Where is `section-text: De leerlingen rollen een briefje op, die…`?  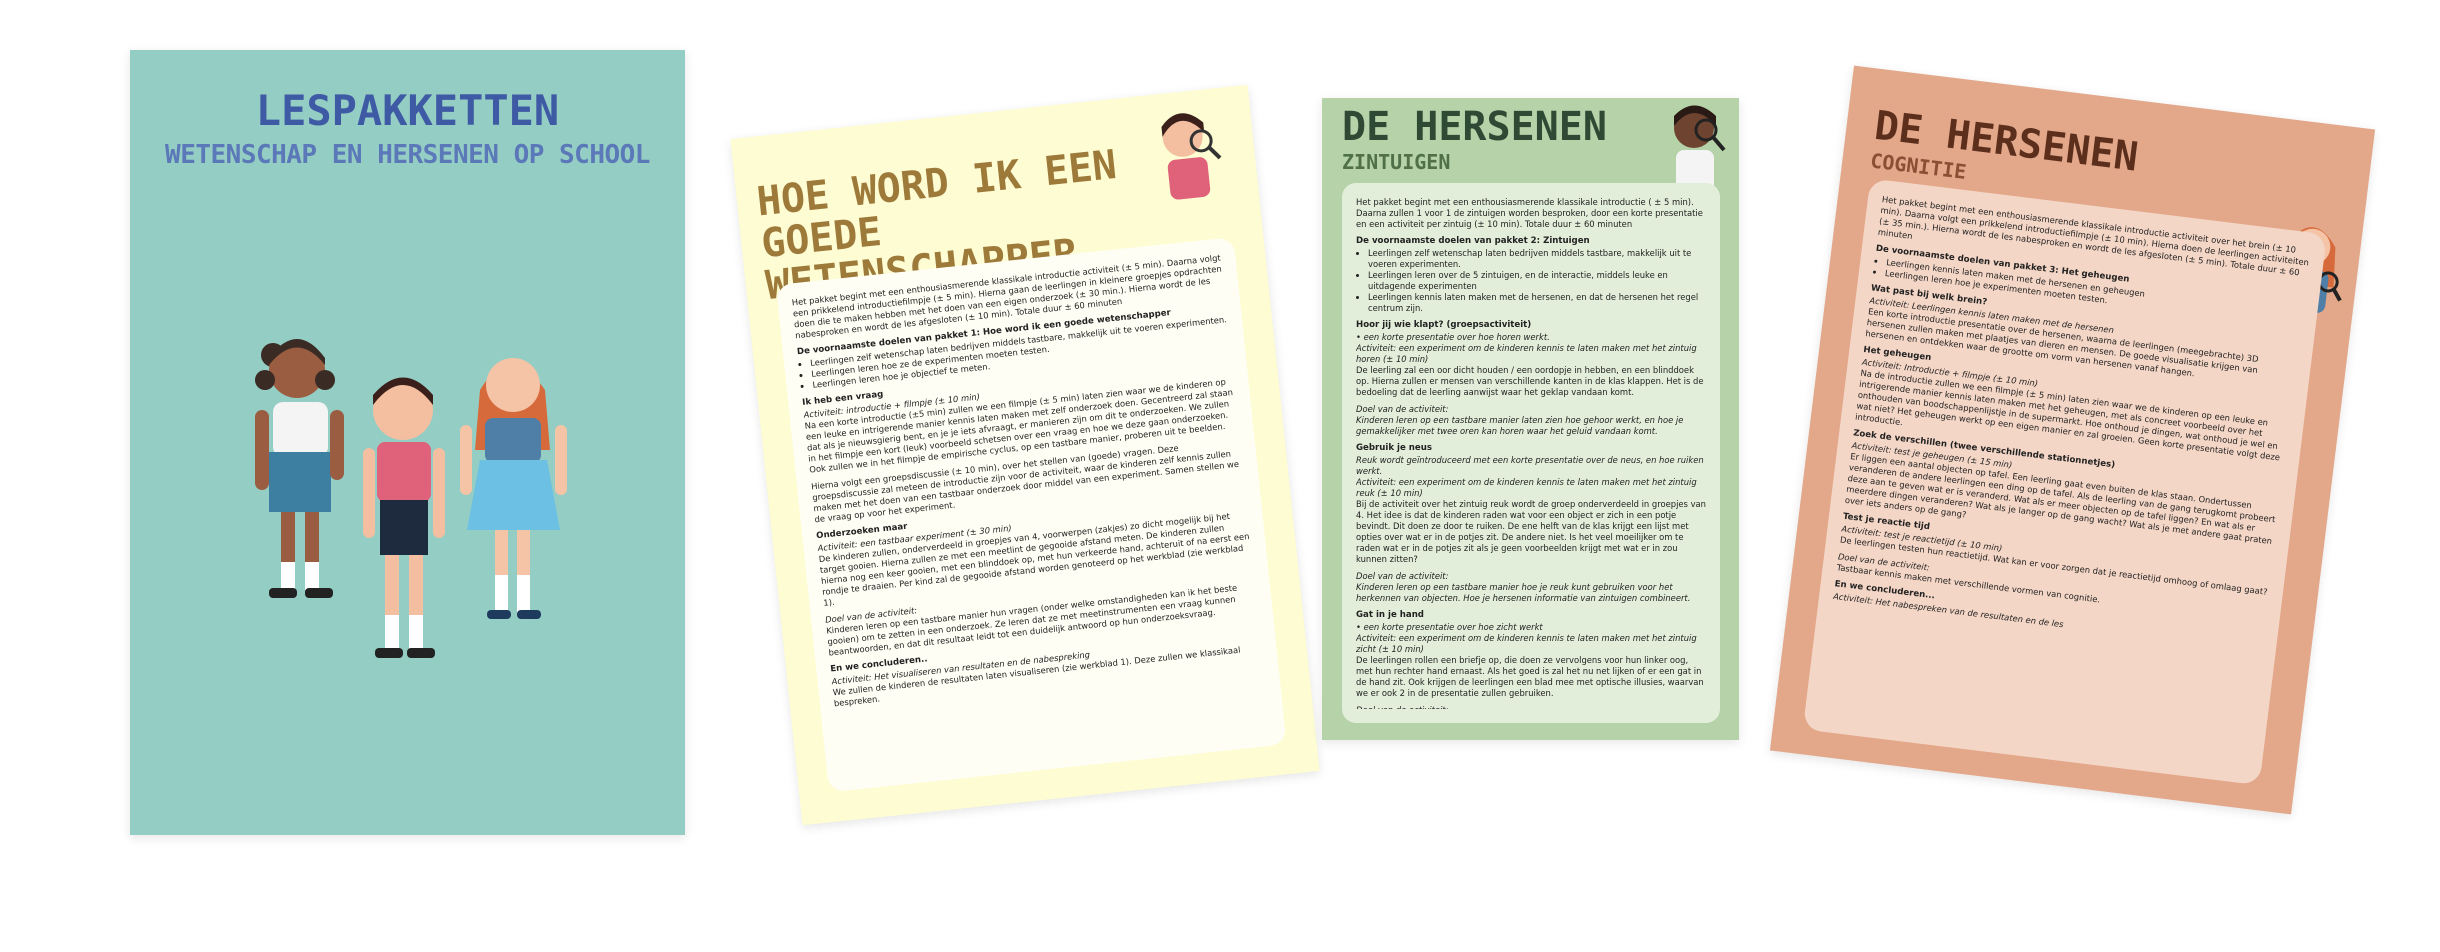
section-text: De leerlingen rollen een briefje op, die… is located at coordinates (1530, 676).